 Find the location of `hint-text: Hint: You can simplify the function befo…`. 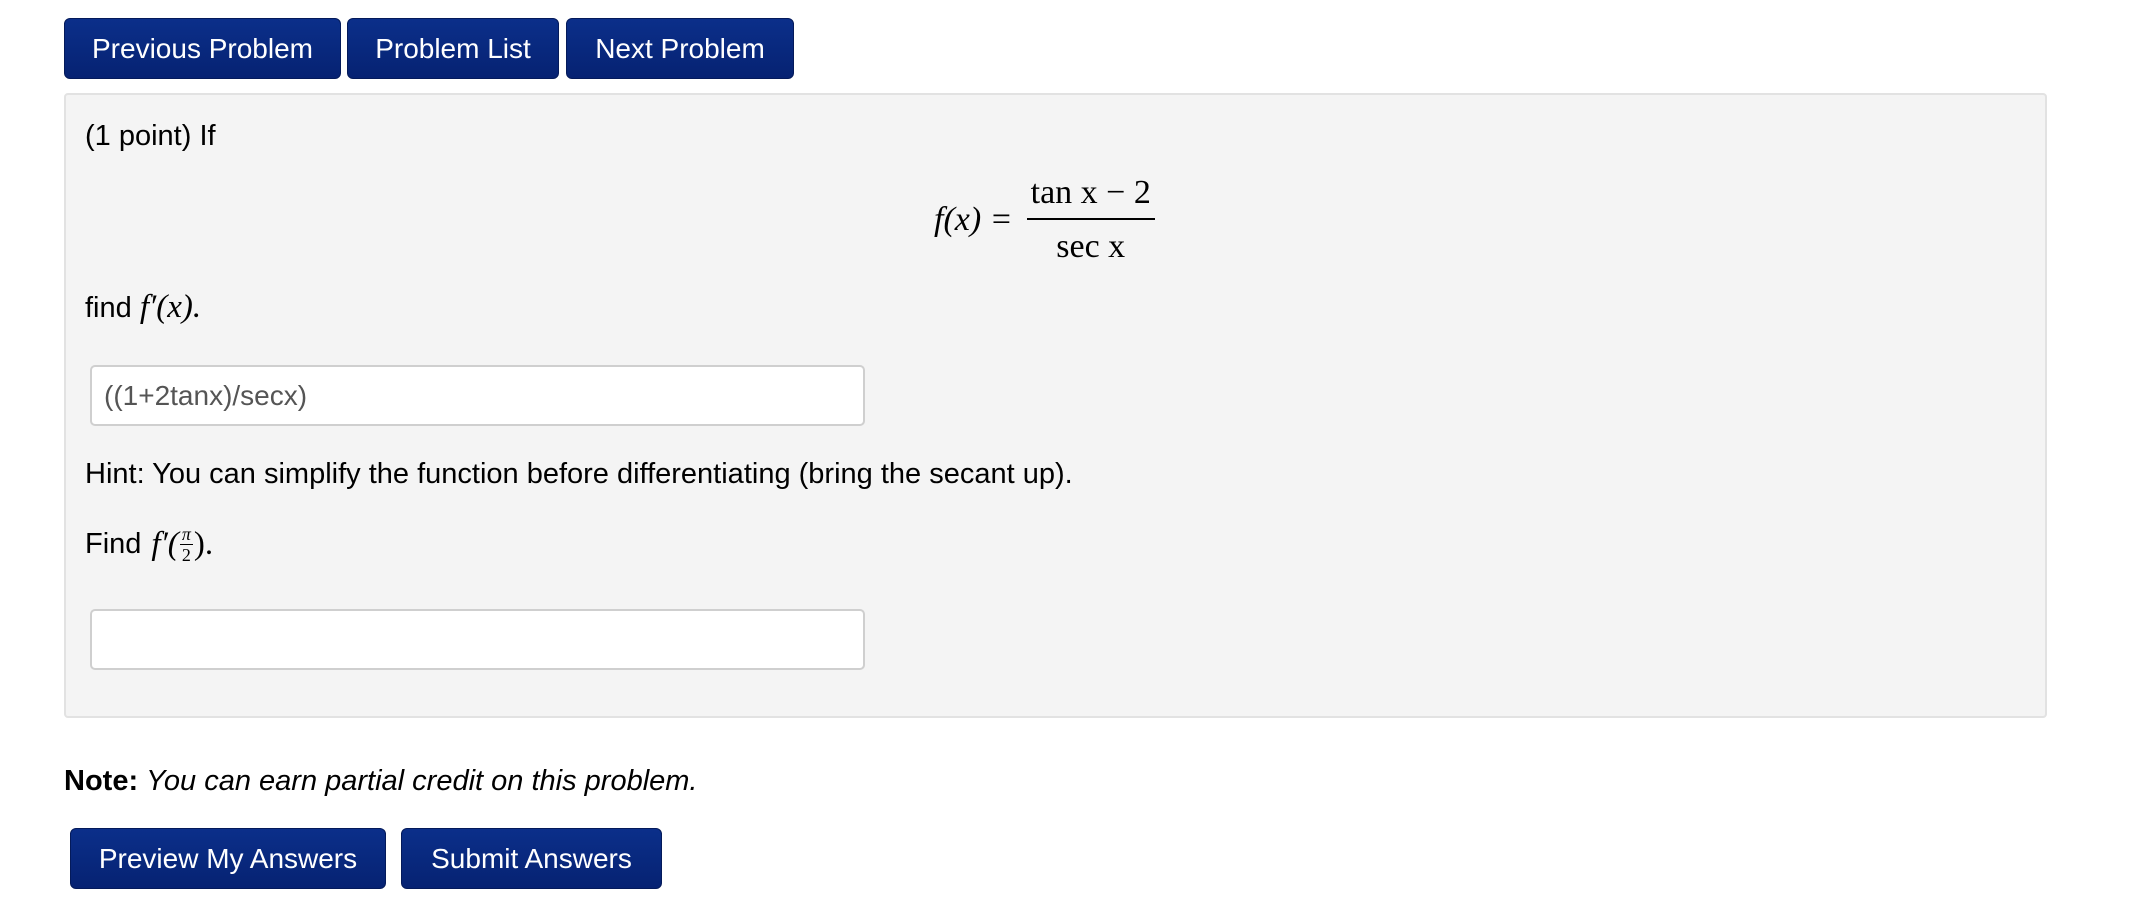

hint-text: Hint: You can simplify the function befo… is located at coordinates (579, 474).